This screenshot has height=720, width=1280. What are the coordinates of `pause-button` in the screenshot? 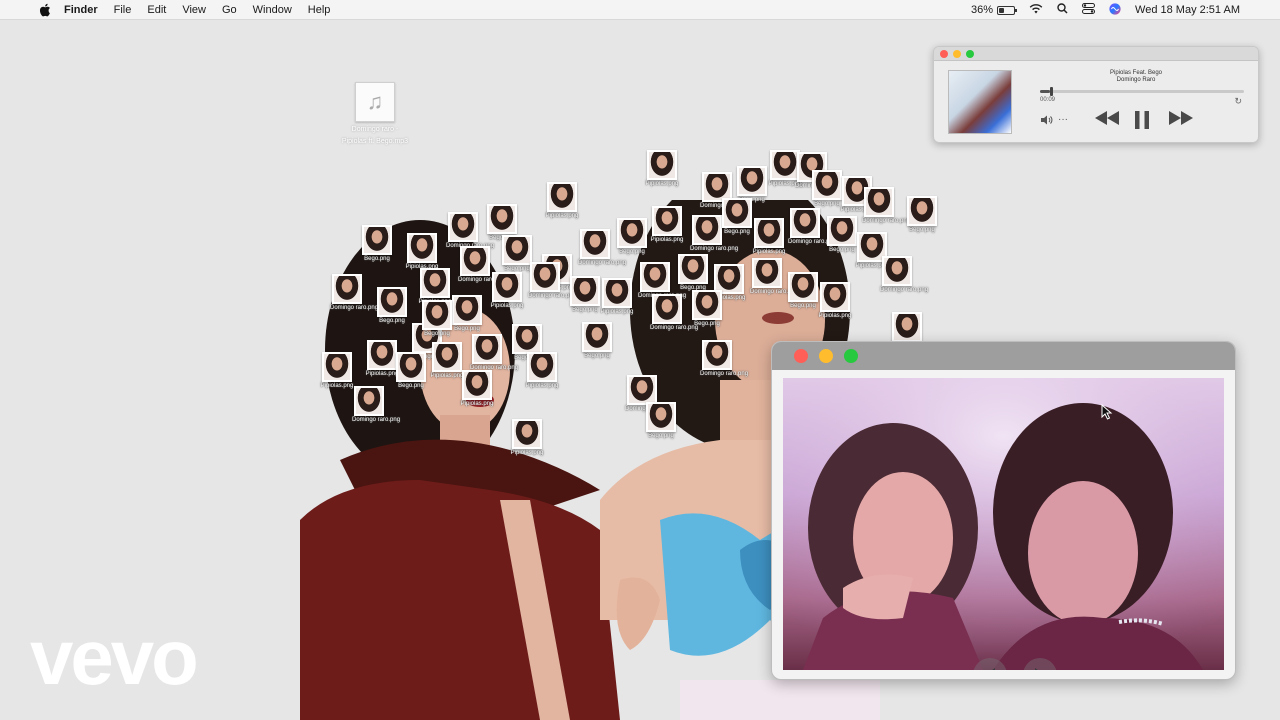 It's located at (1142, 120).